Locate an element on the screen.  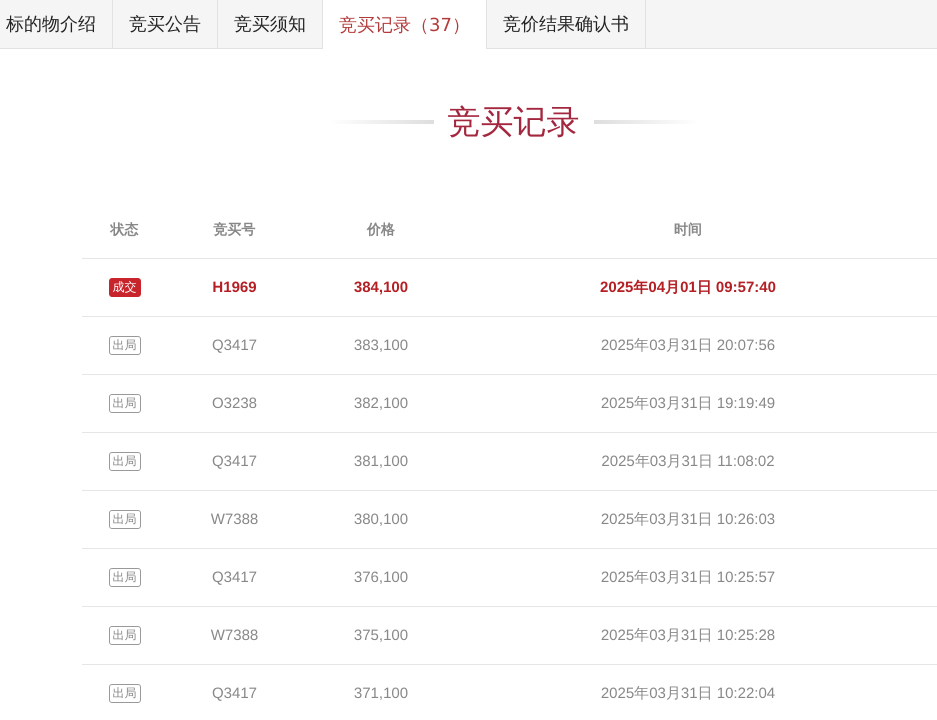
table-cell-text: 383,100 is located at coordinates (381, 345).